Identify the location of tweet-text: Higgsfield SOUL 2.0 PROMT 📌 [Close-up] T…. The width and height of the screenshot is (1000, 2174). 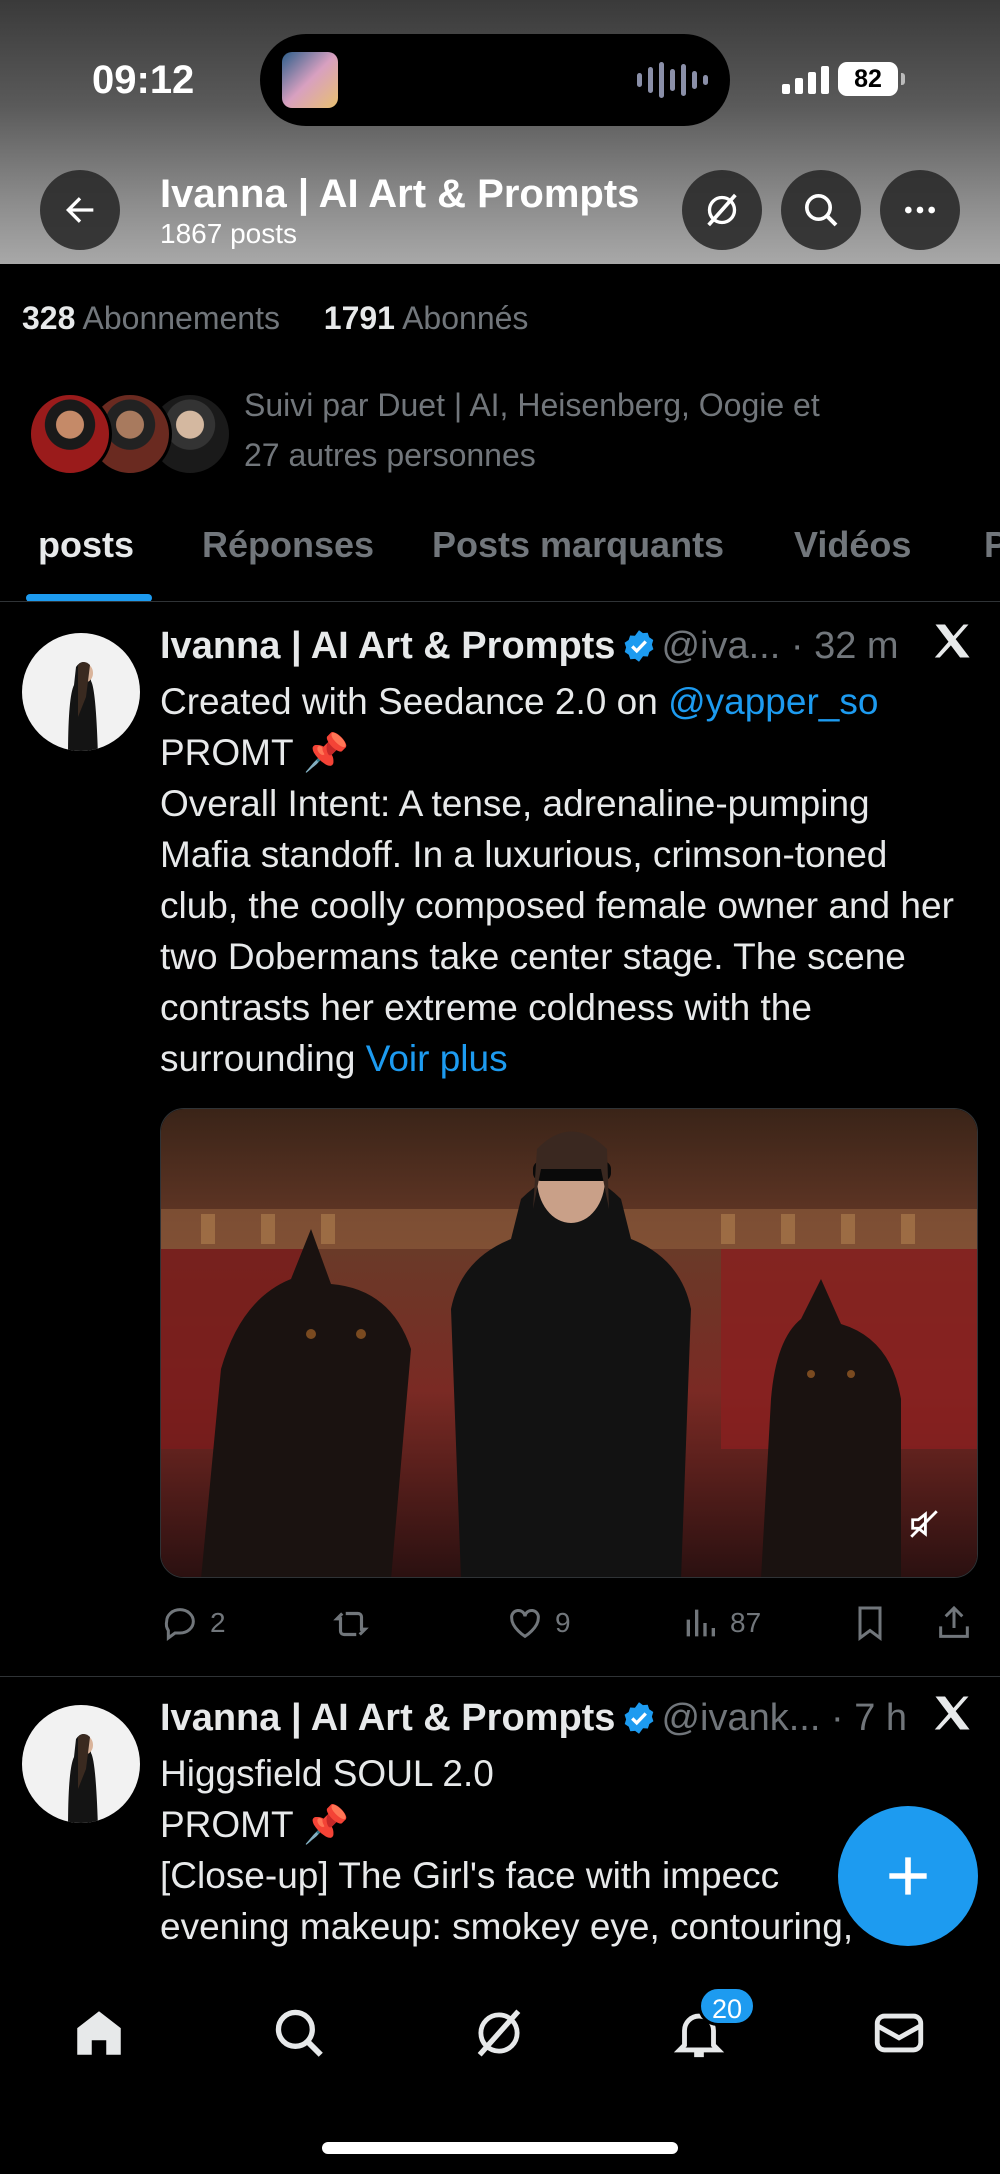
(560, 1850).